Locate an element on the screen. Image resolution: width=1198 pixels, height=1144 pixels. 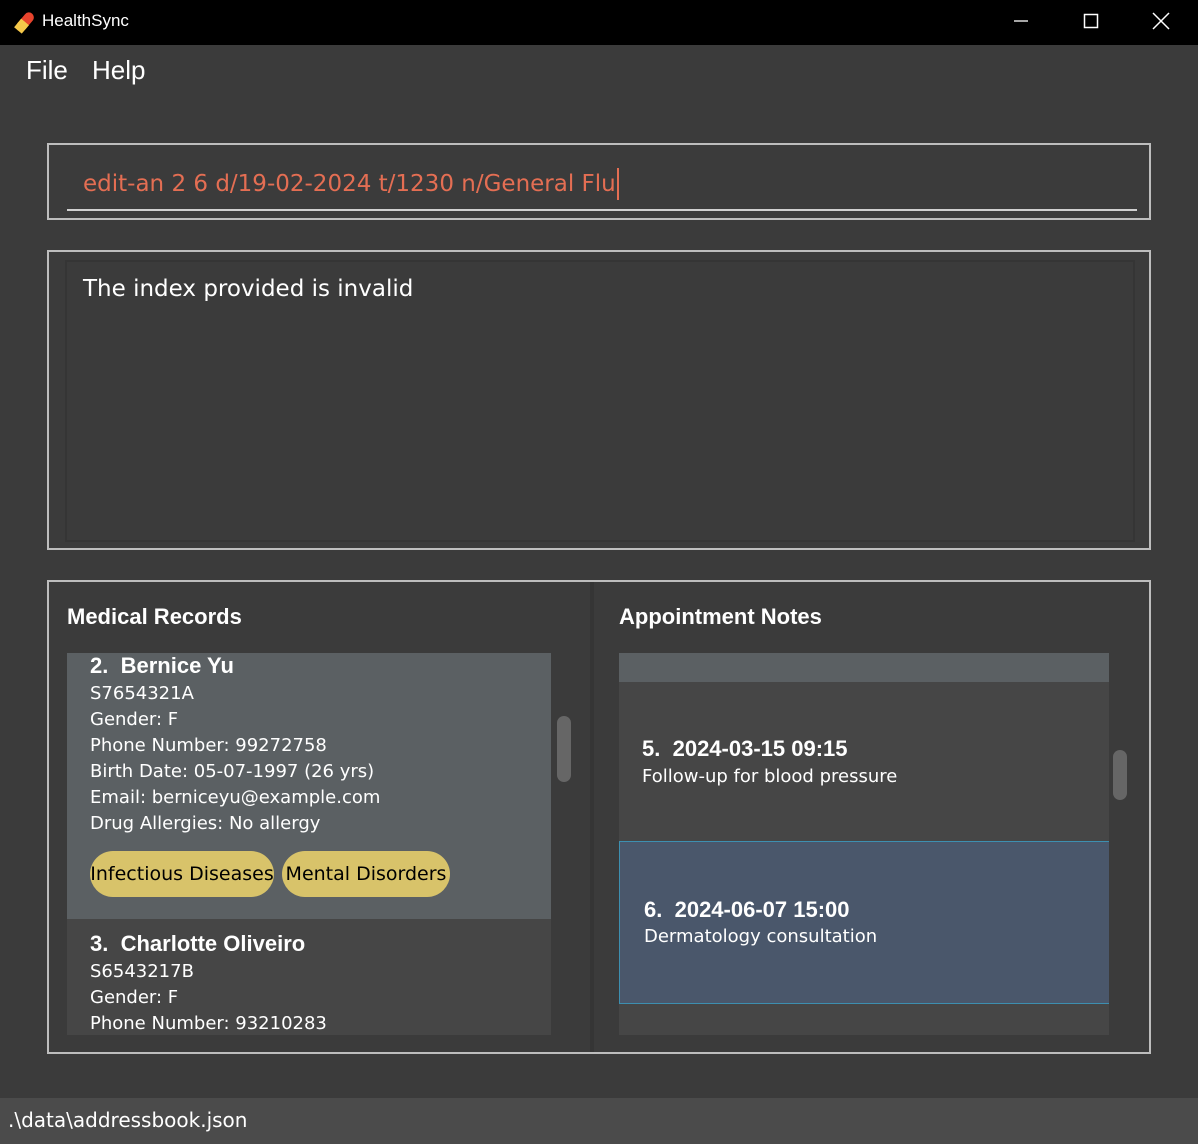
note-card-partial is located at coordinates (864, 667).